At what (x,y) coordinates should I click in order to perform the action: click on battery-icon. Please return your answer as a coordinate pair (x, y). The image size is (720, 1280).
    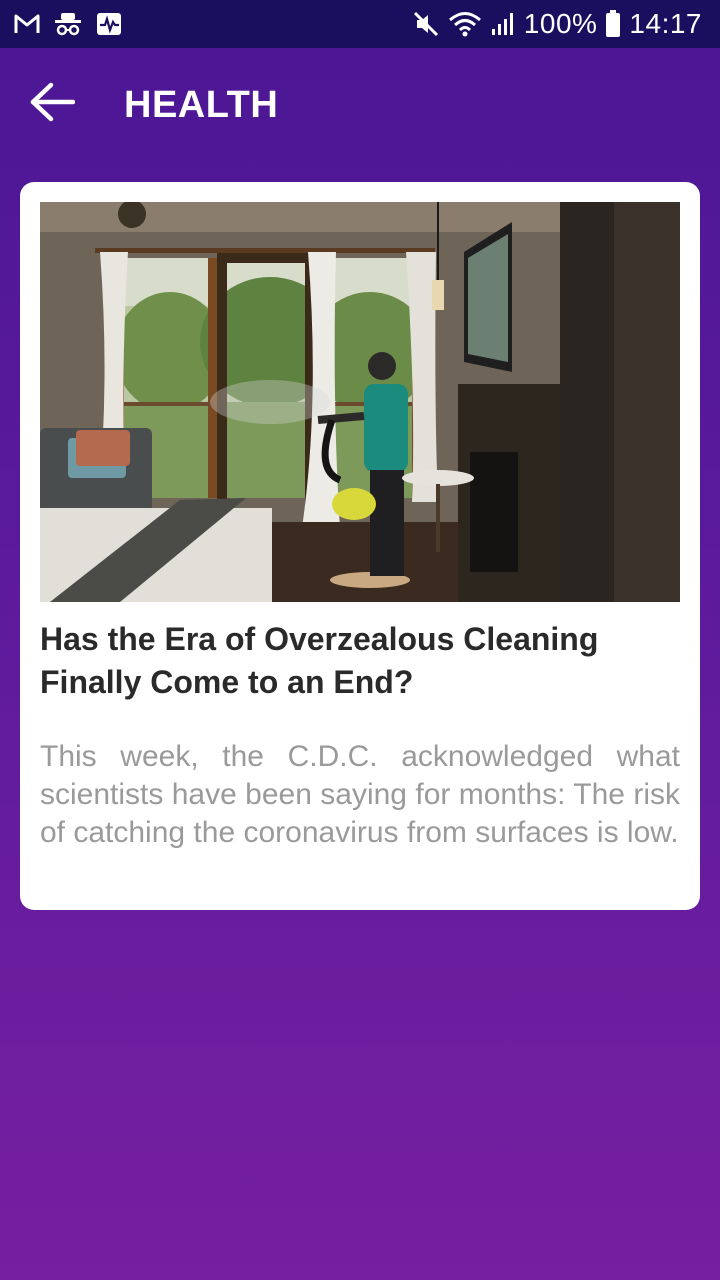
    Looking at the image, I should click on (613, 24).